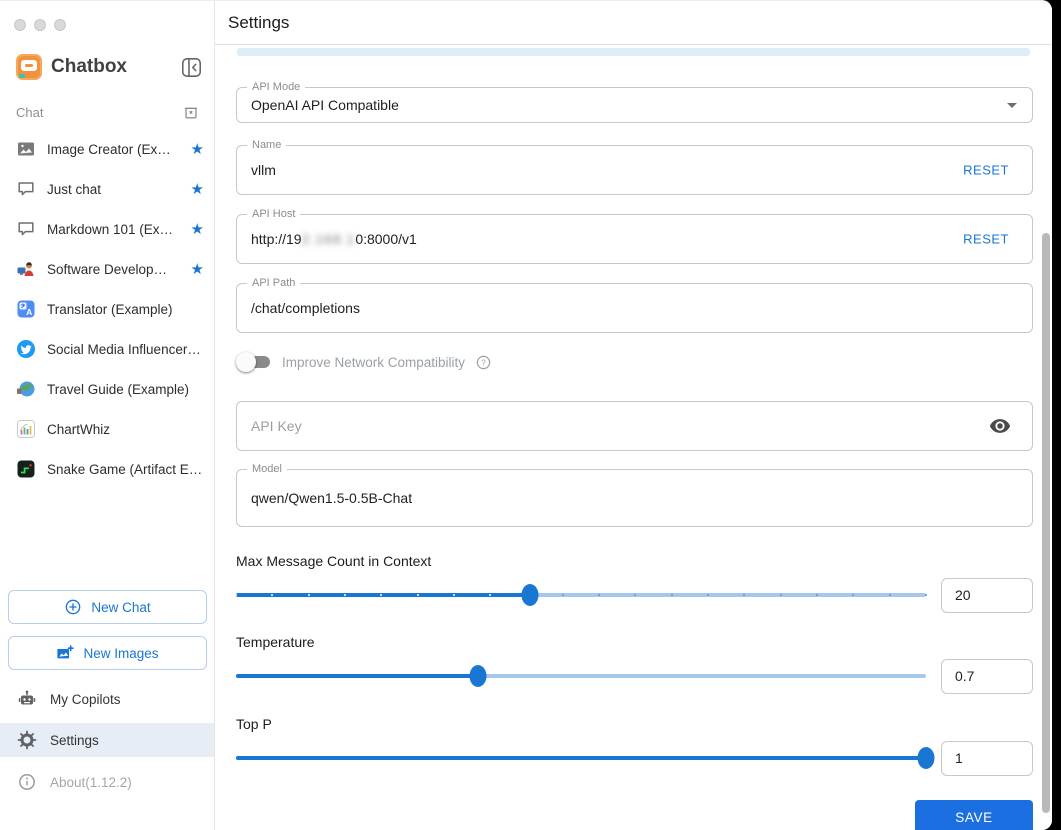 Image resolution: width=1061 pixels, height=830 pixels. Describe the element at coordinates (1046, 523) in the screenshot. I see `scrollbar-thumb` at that location.